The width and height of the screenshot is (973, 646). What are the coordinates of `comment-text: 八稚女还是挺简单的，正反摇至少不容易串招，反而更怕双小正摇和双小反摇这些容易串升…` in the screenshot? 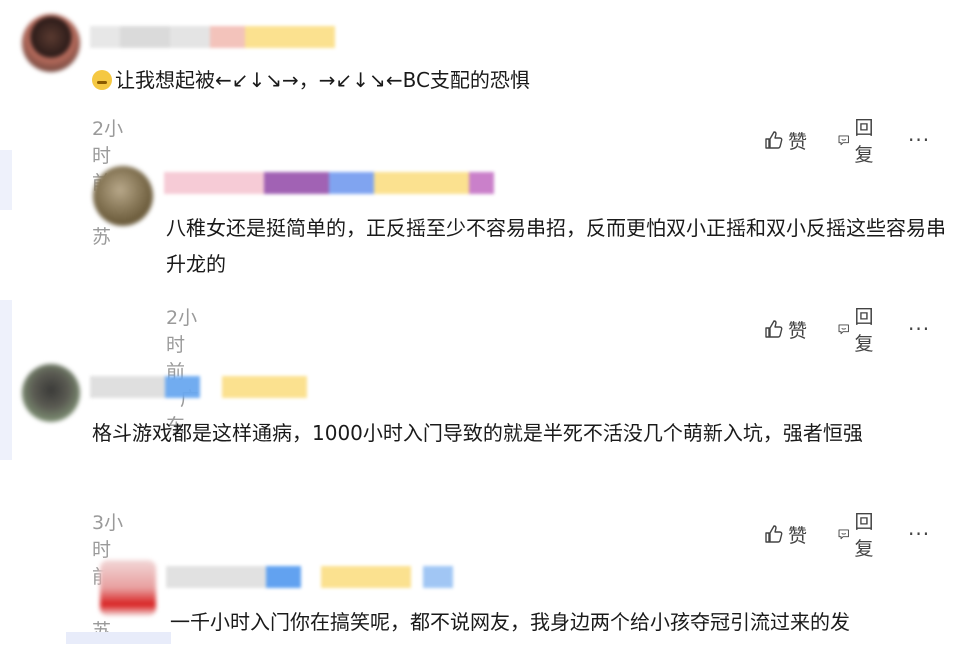 It's located at (556, 246).